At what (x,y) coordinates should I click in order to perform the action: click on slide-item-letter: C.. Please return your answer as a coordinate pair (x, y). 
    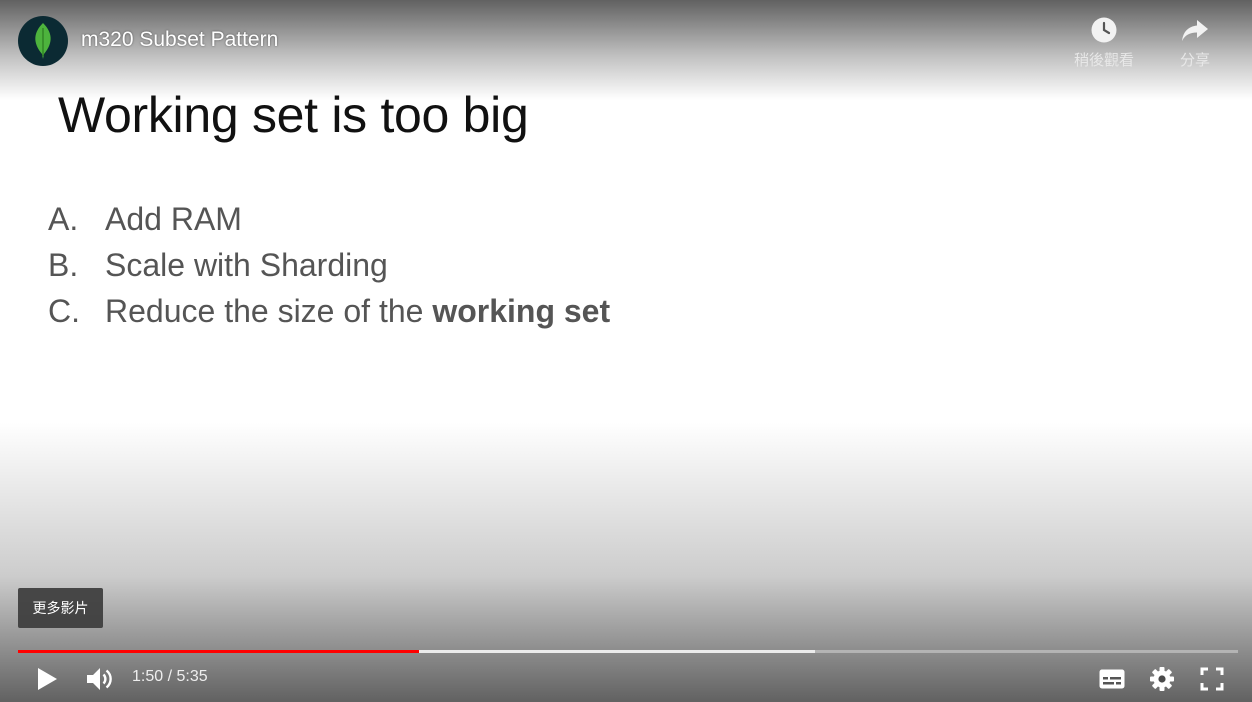
    Looking at the image, I should click on (64, 310).